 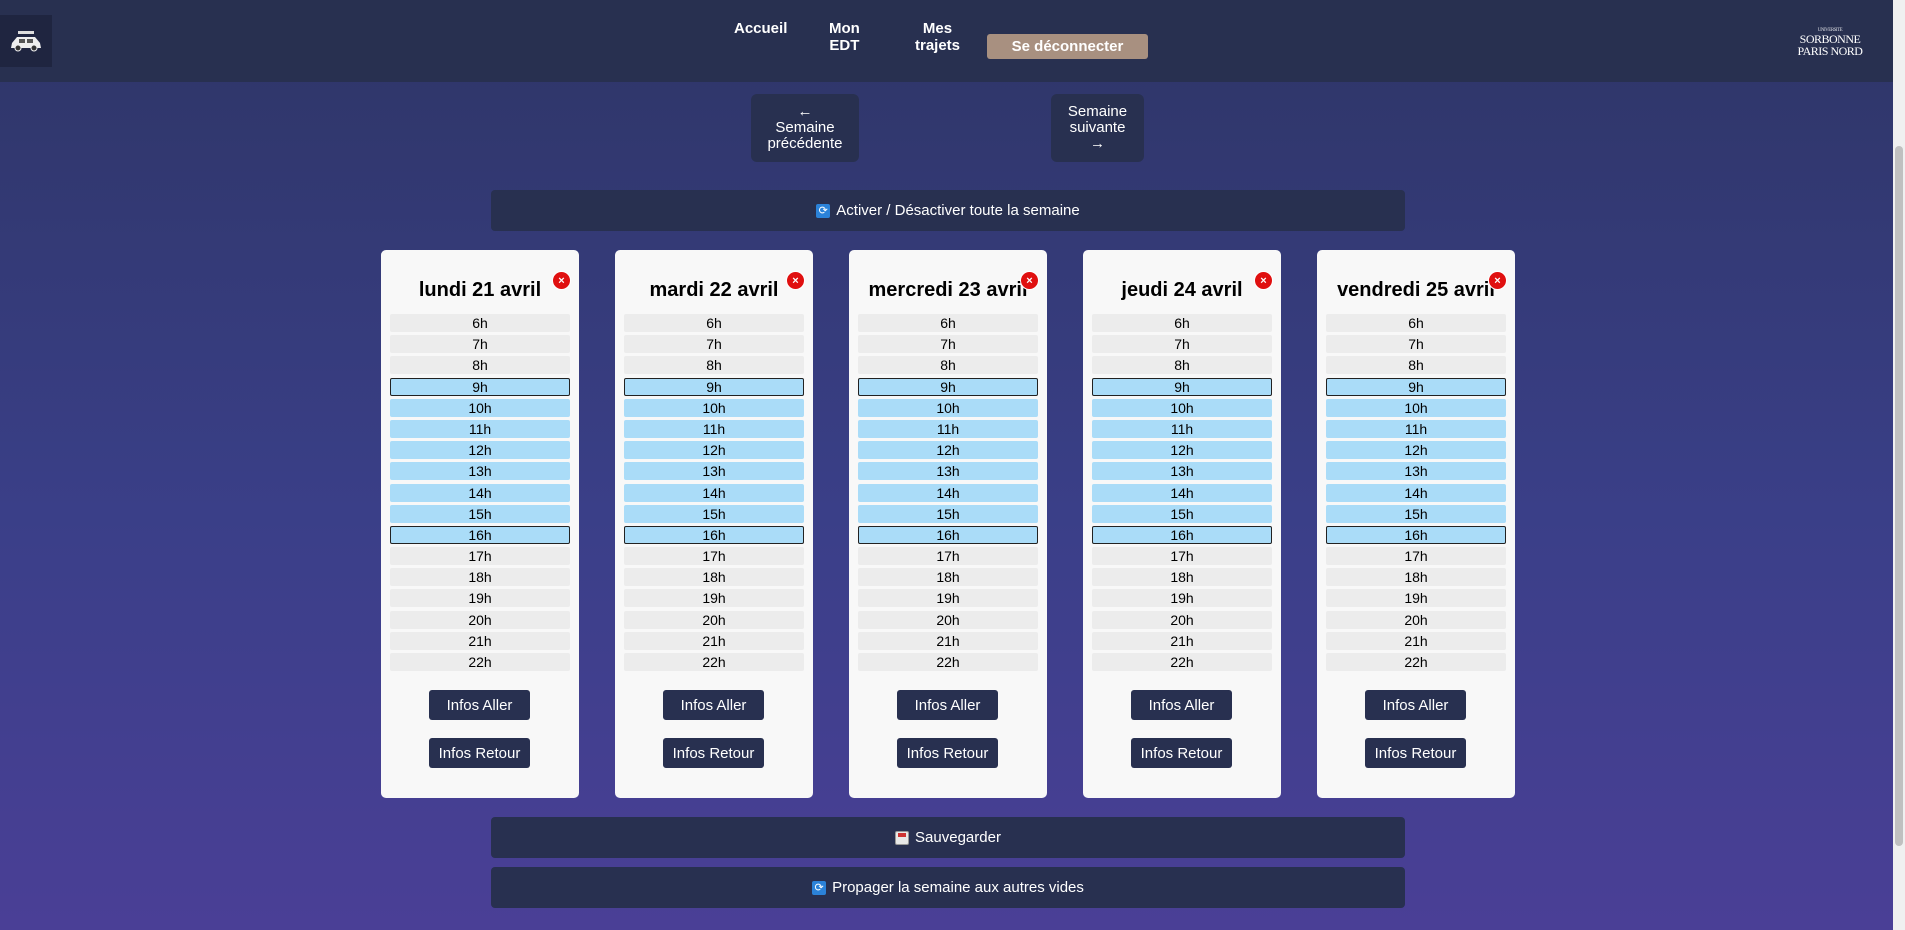 I want to click on nav-trips-link: Mes trajets, so click(x=937, y=37).